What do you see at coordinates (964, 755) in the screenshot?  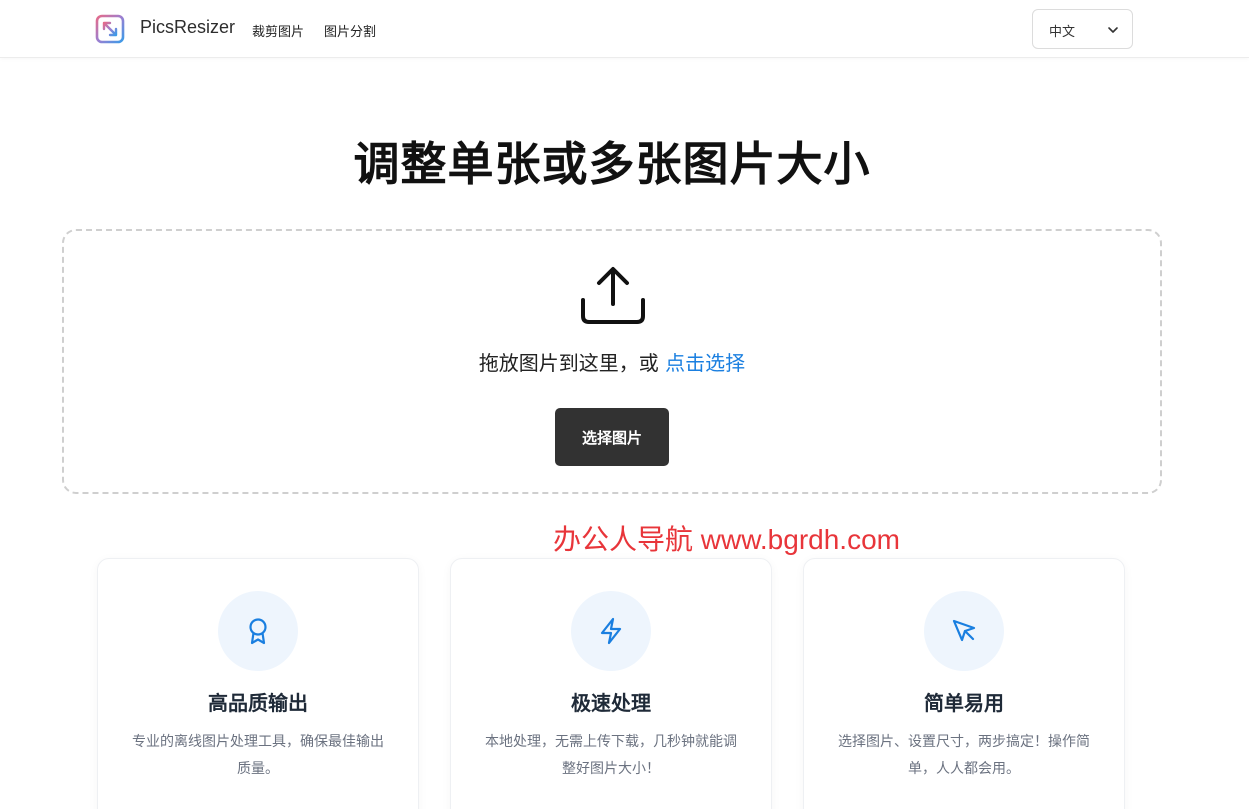 I see `feature-description: 选择图片、设置尺寸，两步搞定！操作简单，人人都会用。` at bounding box center [964, 755].